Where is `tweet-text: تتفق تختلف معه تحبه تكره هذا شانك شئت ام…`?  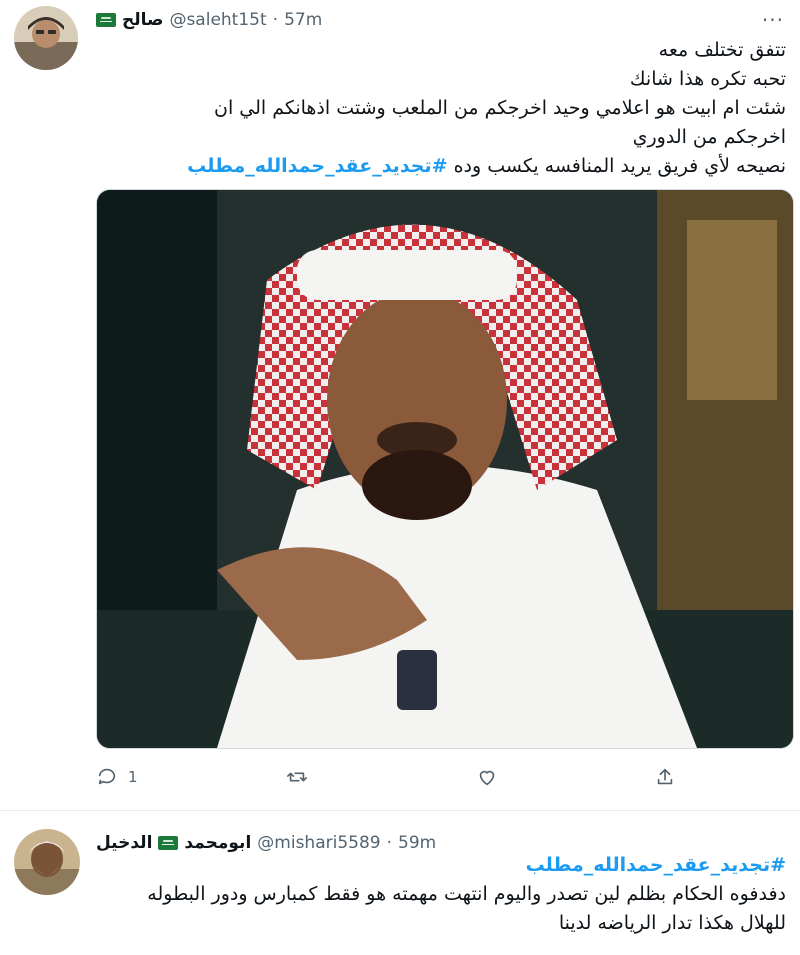
tweet-text: تتفق تختلف معه تحبه تكره هذا شانك شئت ام… is located at coordinates (486, 108).